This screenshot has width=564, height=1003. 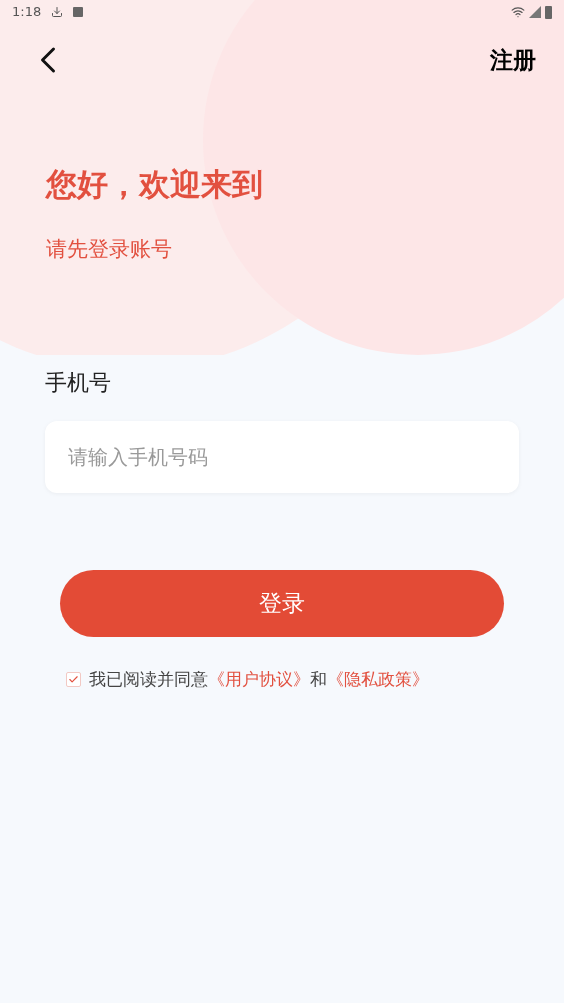 What do you see at coordinates (282, 456) in the screenshot?
I see `phone-input-field: 请输入手机号码` at bounding box center [282, 456].